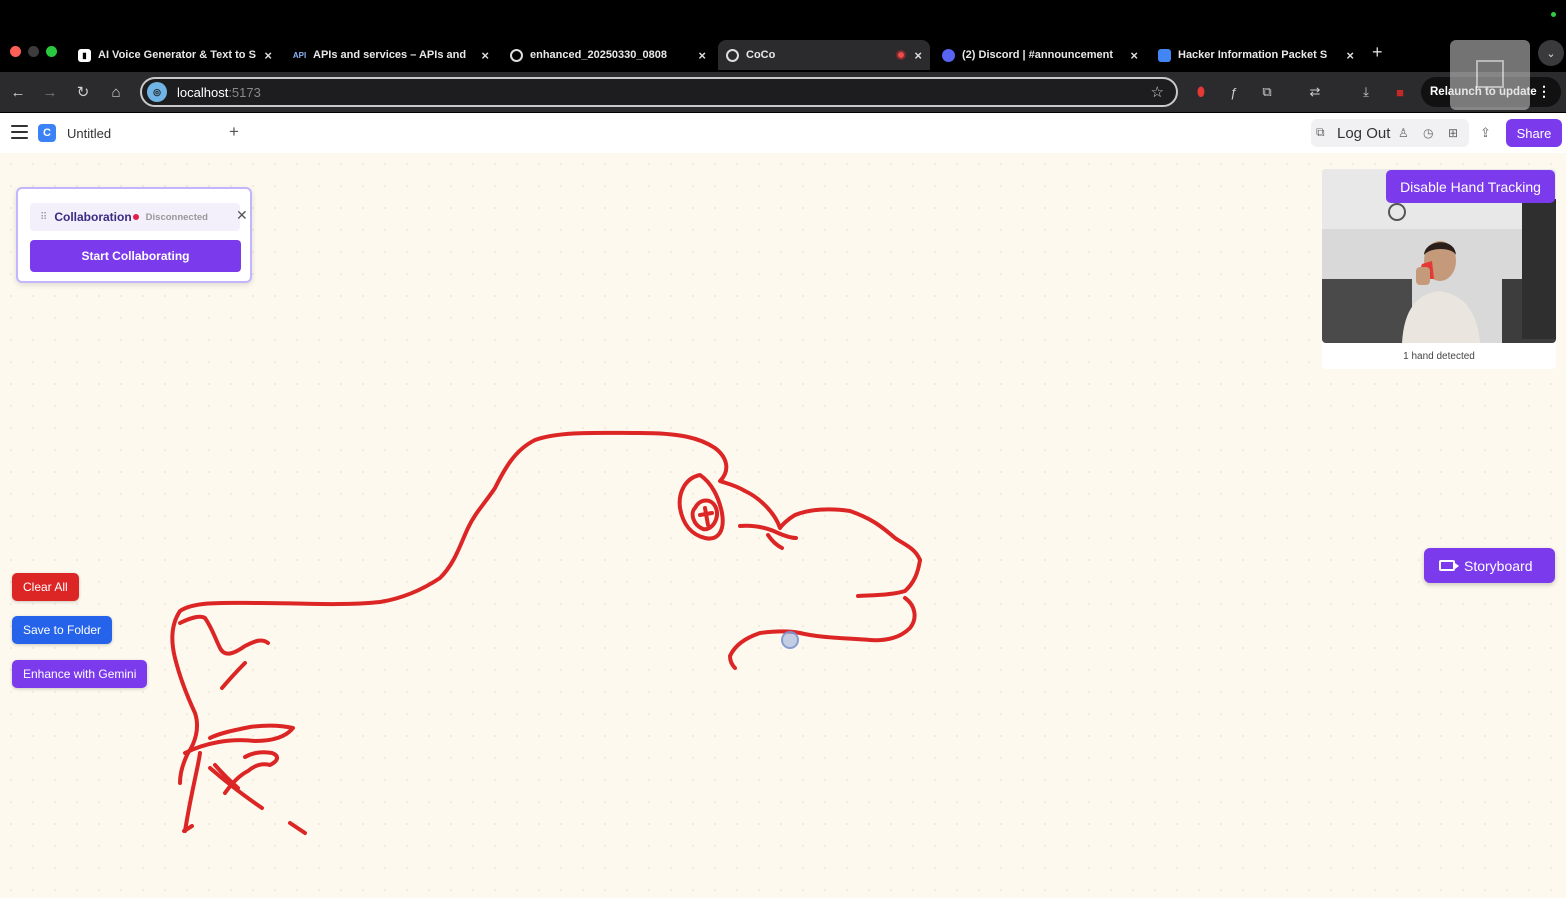  Describe the element at coordinates (1534, 133) in the screenshot. I see `share-button: Share` at that location.